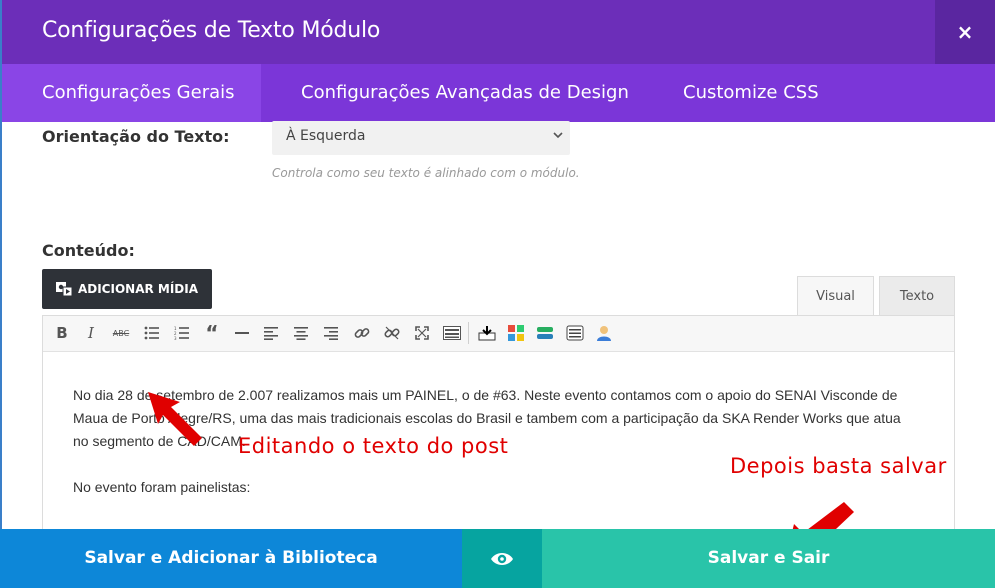 The image size is (995, 588). What do you see at coordinates (152, 333) in the screenshot?
I see `bullet-list-icon` at bounding box center [152, 333].